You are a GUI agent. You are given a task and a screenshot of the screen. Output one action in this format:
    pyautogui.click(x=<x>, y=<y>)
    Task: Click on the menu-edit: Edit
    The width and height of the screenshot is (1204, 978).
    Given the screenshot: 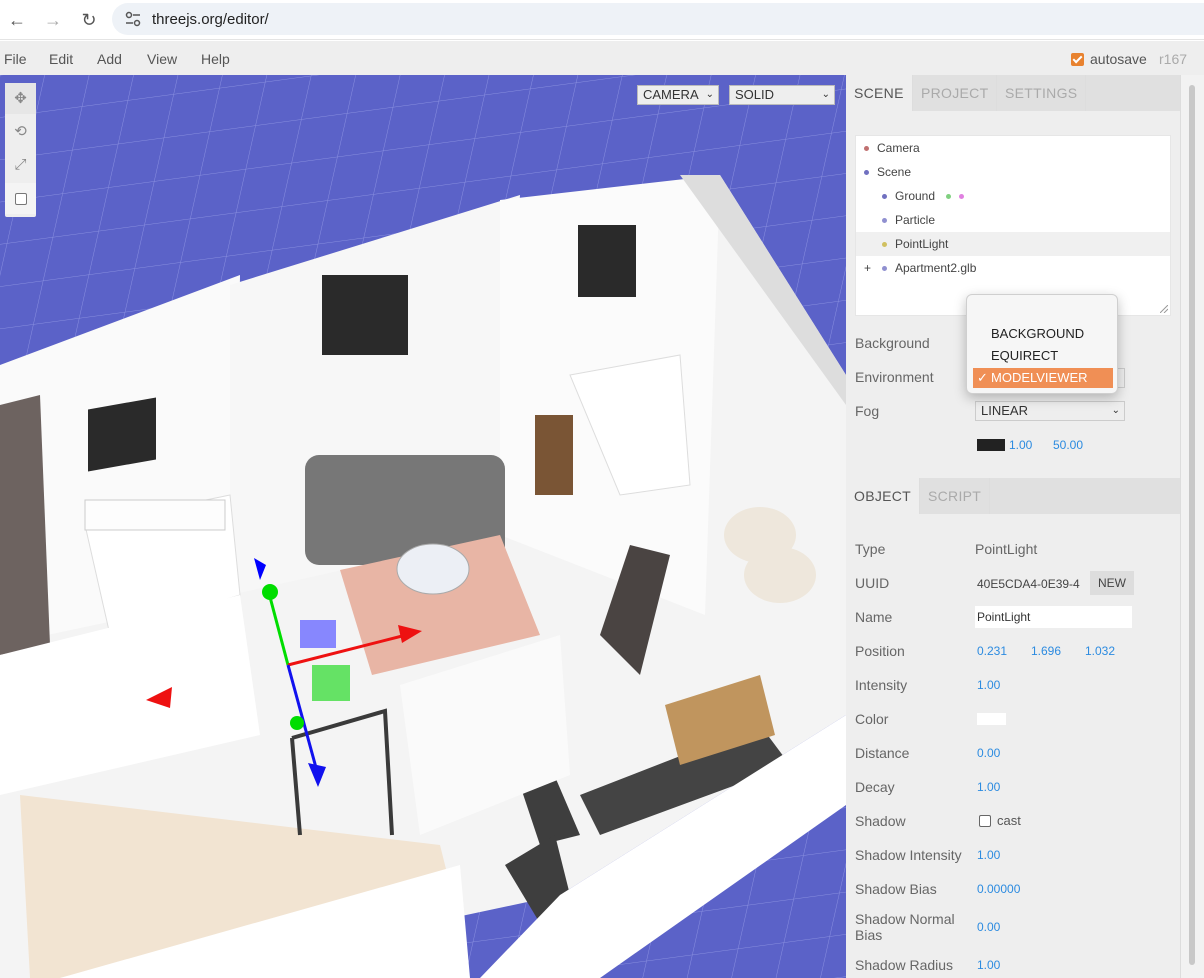 What is the action you would take?
    pyautogui.click(x=61, y=59)
    